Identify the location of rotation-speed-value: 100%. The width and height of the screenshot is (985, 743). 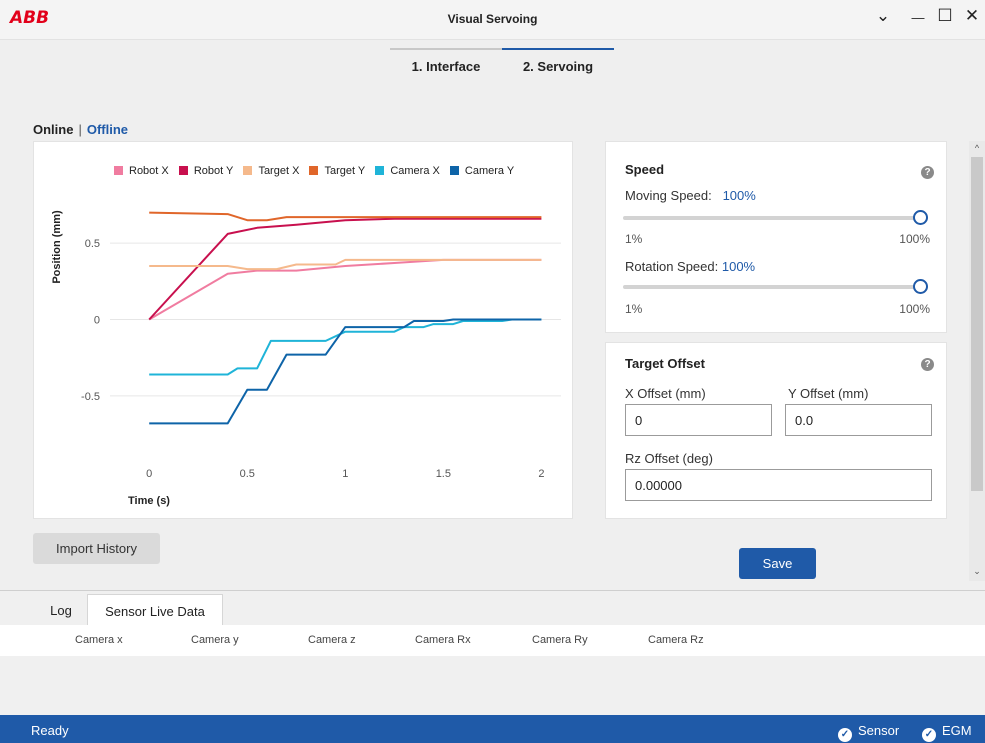
(738, 266).